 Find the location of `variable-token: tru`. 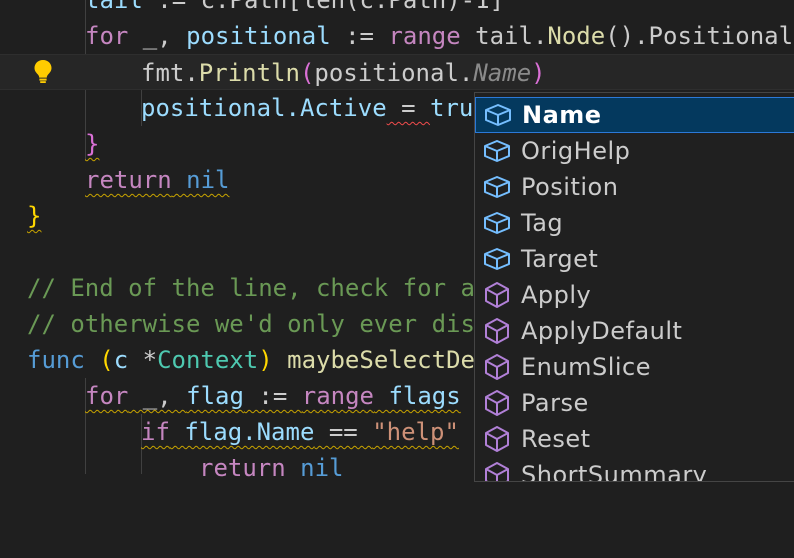

variable-token: tru is located at coordinates (452, 108).